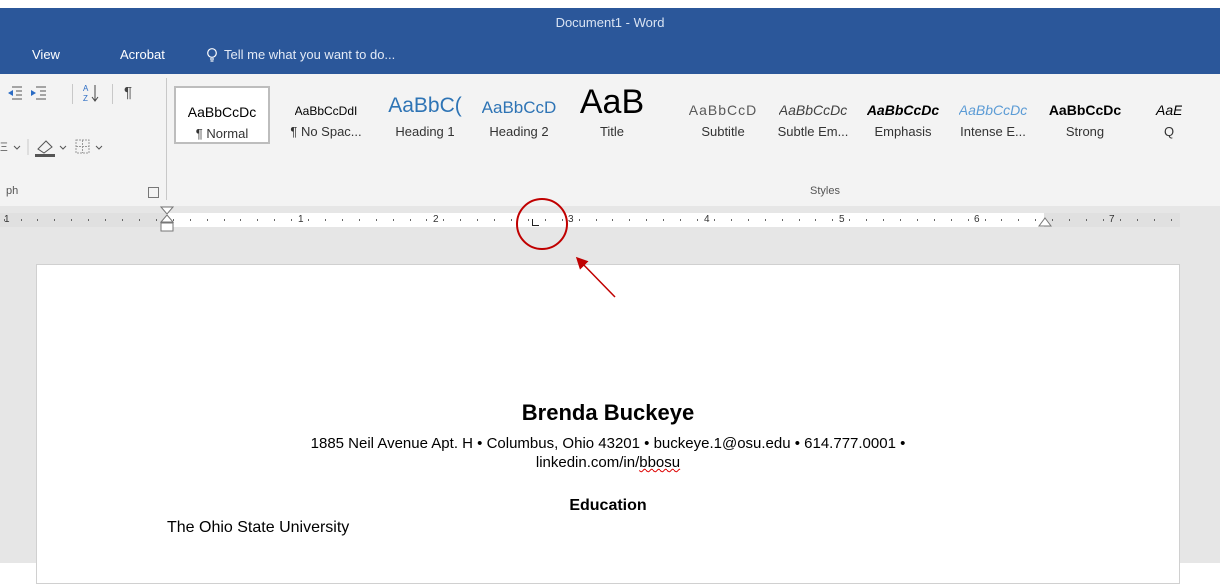 The height and width of the screenshot is (584, 1220). Describe the element at coordinates (610, 4) in the screenshot. I see `top-caption-cropped` at that location.